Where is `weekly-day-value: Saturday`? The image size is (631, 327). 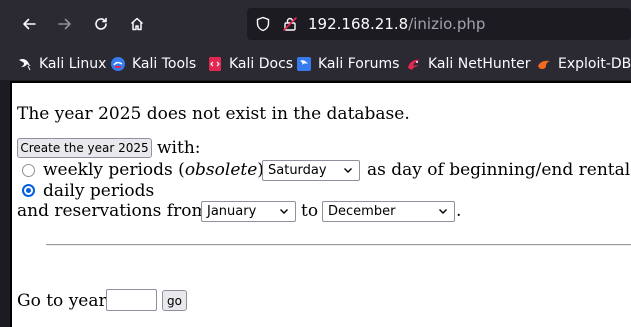 weekly-day-value: Saturday is located at coordinates (297, 170).